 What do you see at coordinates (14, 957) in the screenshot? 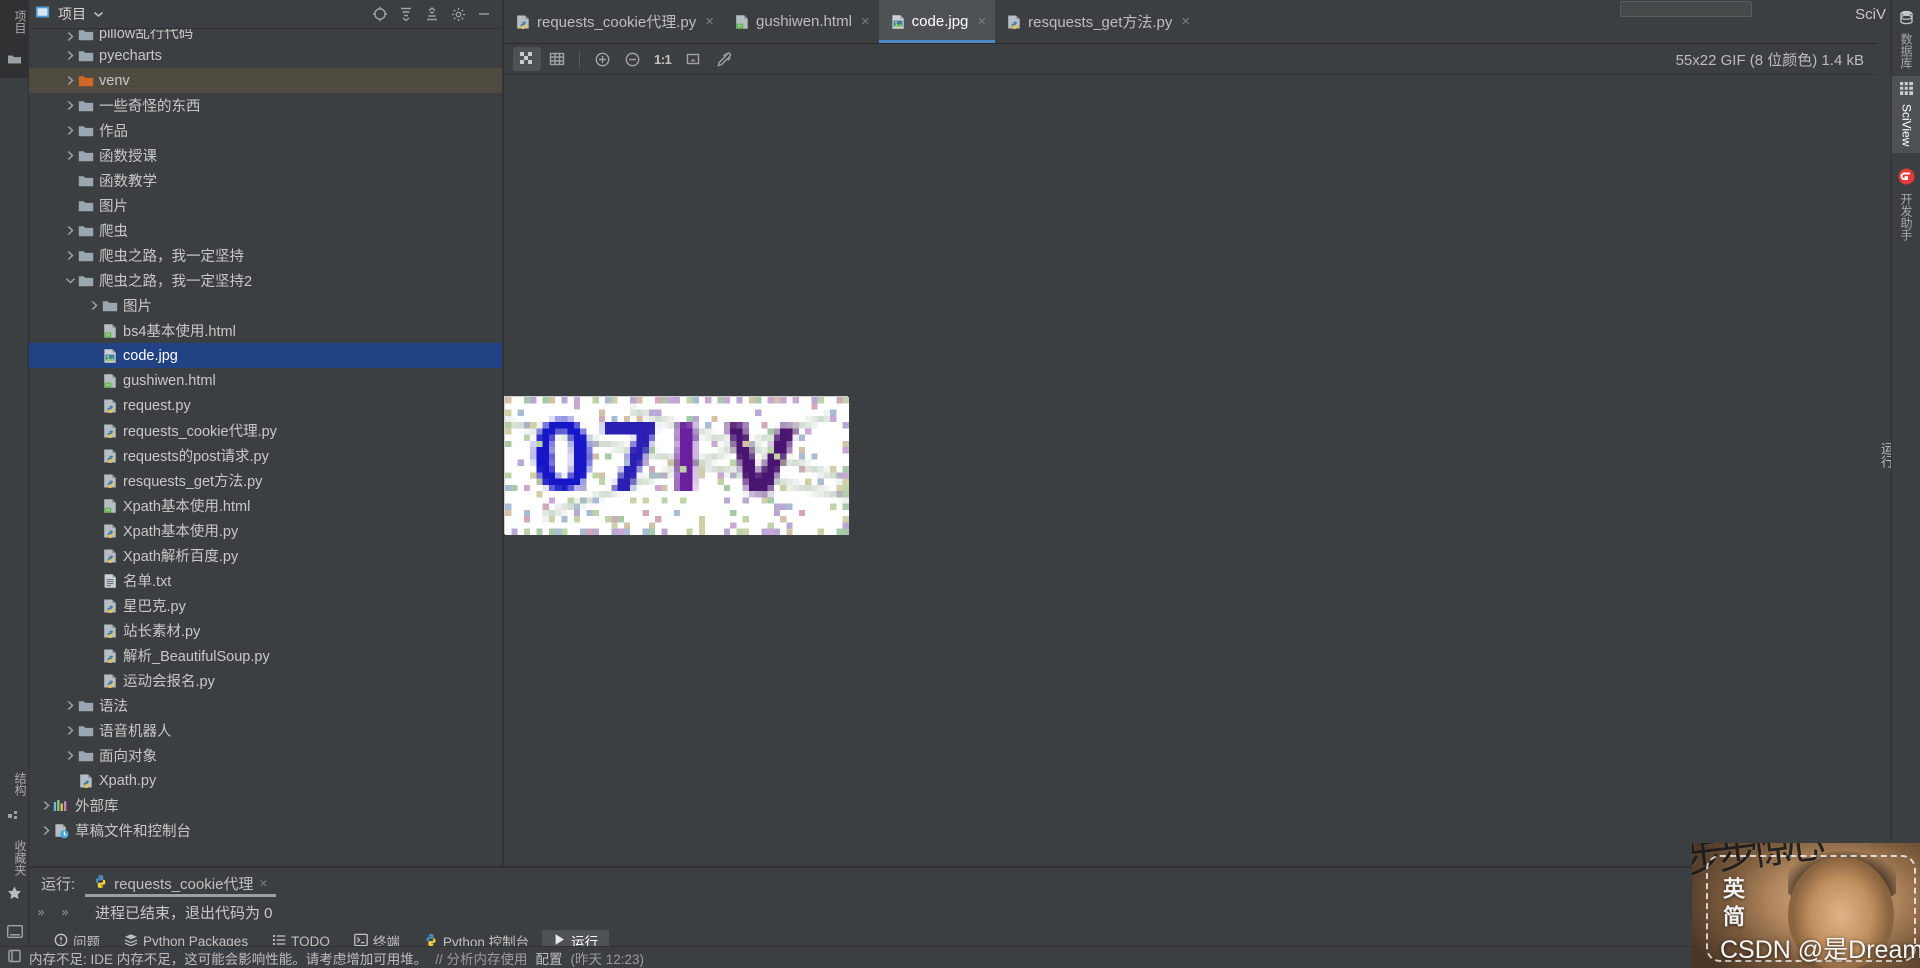
I see `memory-indicator-icon` at bounding box center [14, 957].